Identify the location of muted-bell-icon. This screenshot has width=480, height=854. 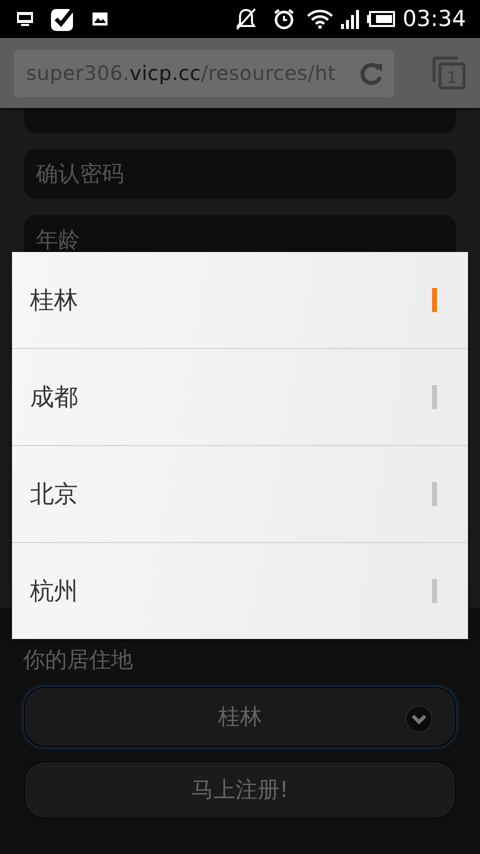
(245, 19).